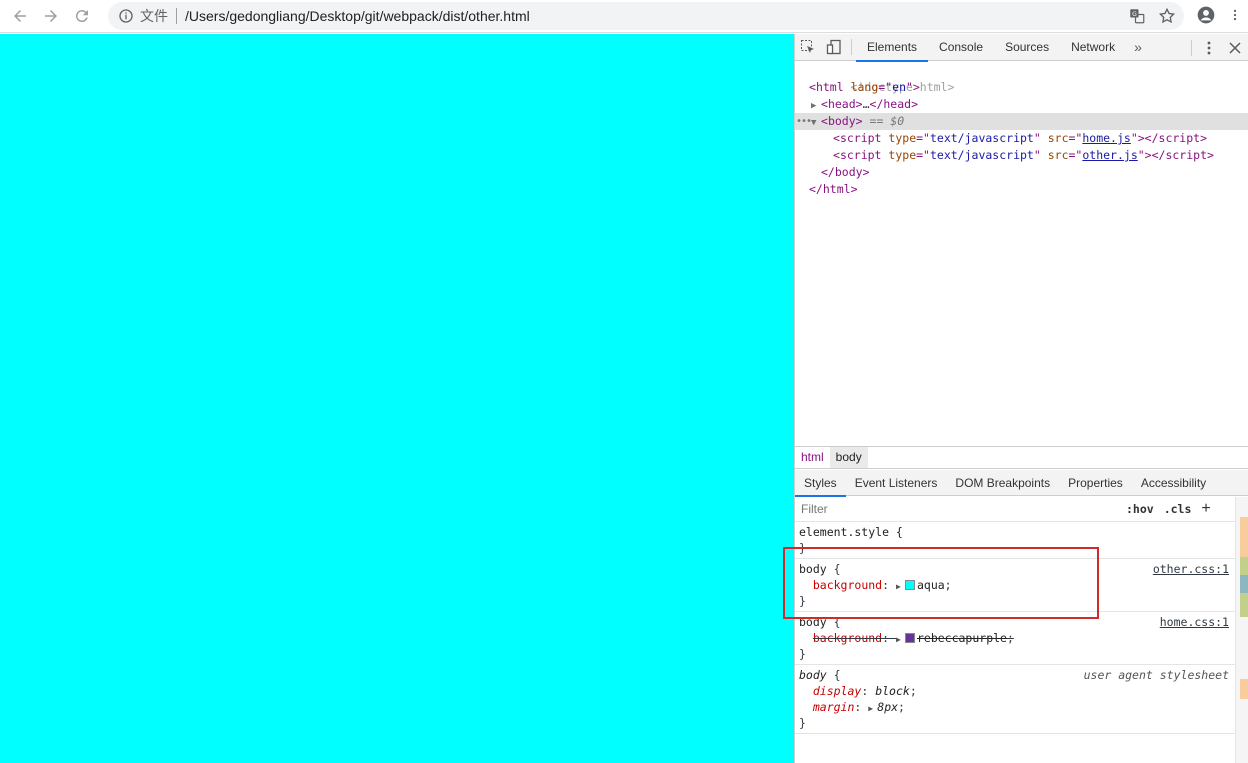  Describe the element at coordinates (834, 47) in the screenshot. I see `device-toolbar-button` at that location.